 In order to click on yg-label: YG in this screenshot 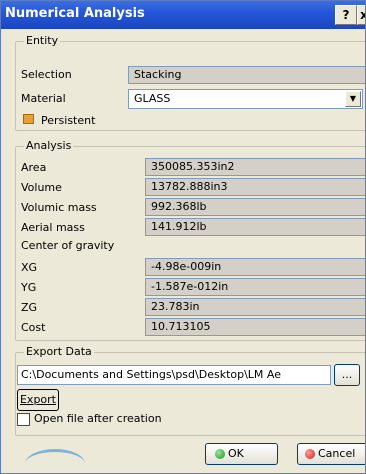, I will do `click(29, 287)`.